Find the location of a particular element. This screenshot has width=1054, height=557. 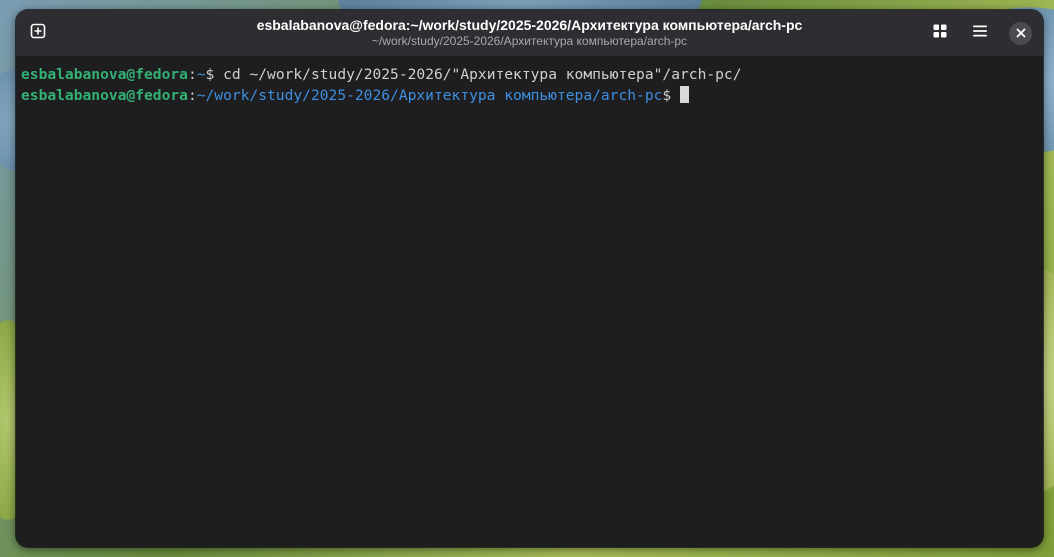

tabs-overview-button is located at coordinates (940, 33).